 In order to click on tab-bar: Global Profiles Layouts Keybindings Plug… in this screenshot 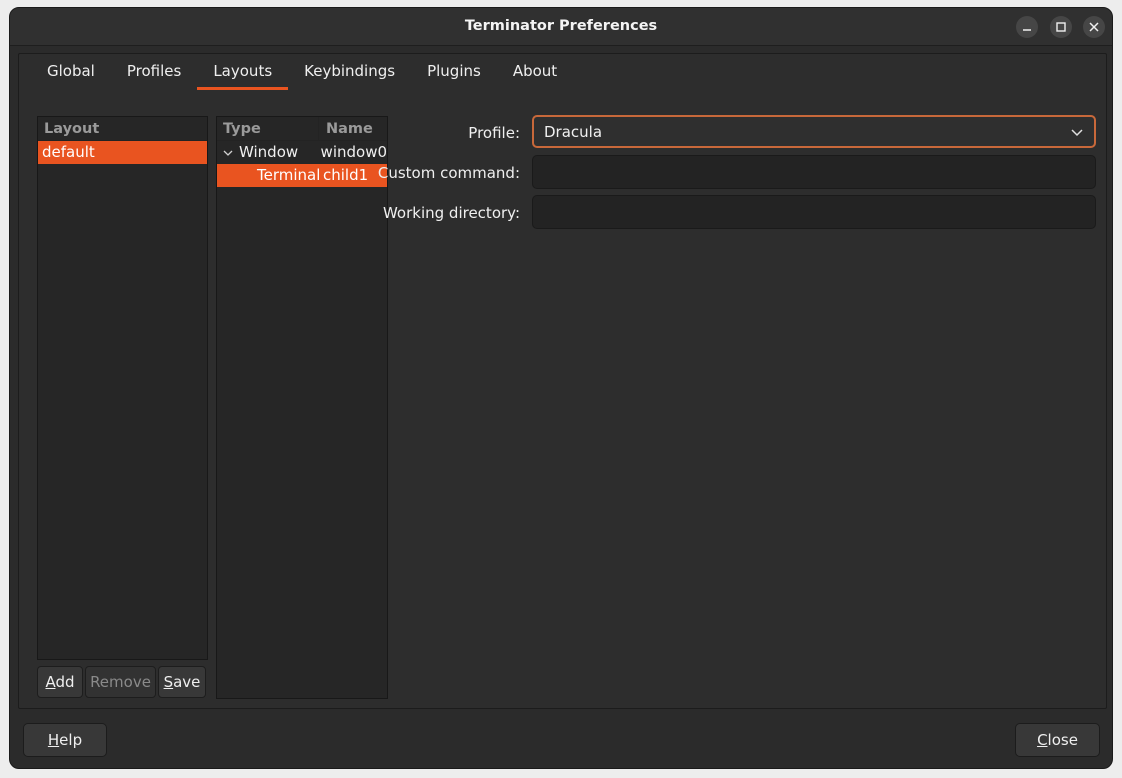, I will do `click(296, 72)`.